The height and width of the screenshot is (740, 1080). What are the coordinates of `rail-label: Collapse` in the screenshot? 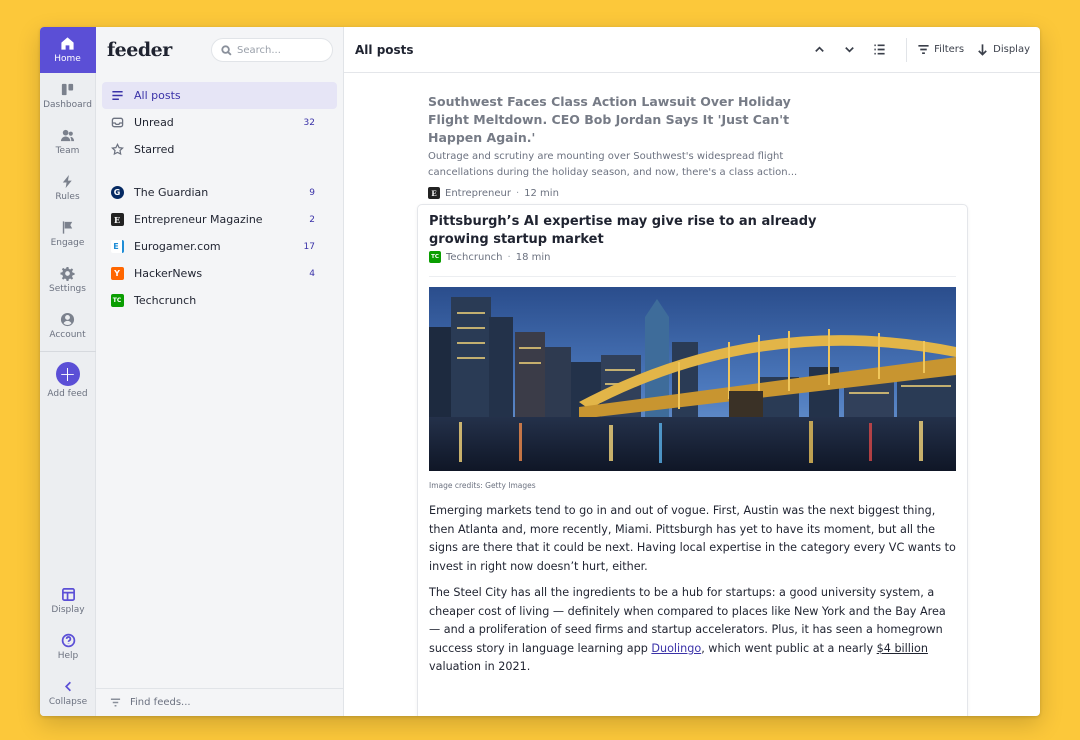 It's located at (68, 702).